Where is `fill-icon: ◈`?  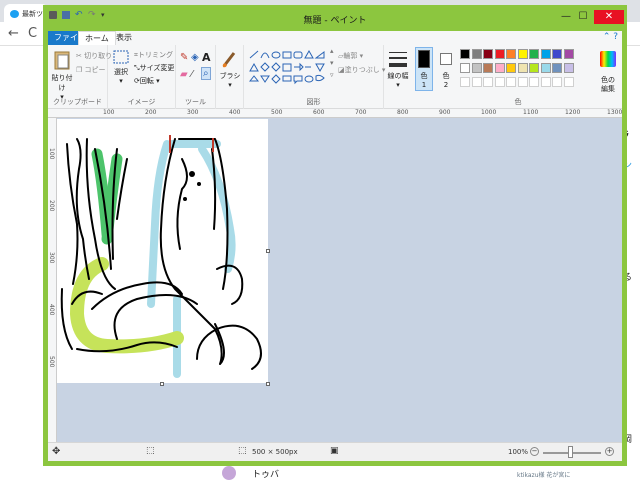
fill-icon: ◈ is located at coordinates (195, 57).